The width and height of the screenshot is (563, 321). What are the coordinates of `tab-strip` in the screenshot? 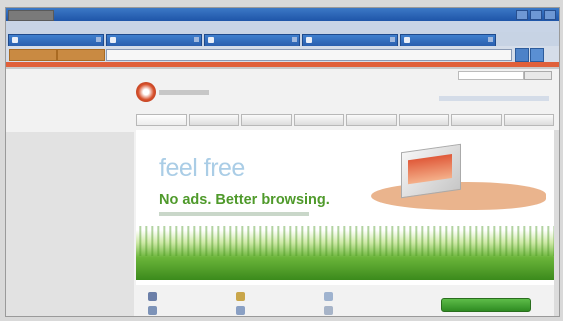 It's located at (282, 39).